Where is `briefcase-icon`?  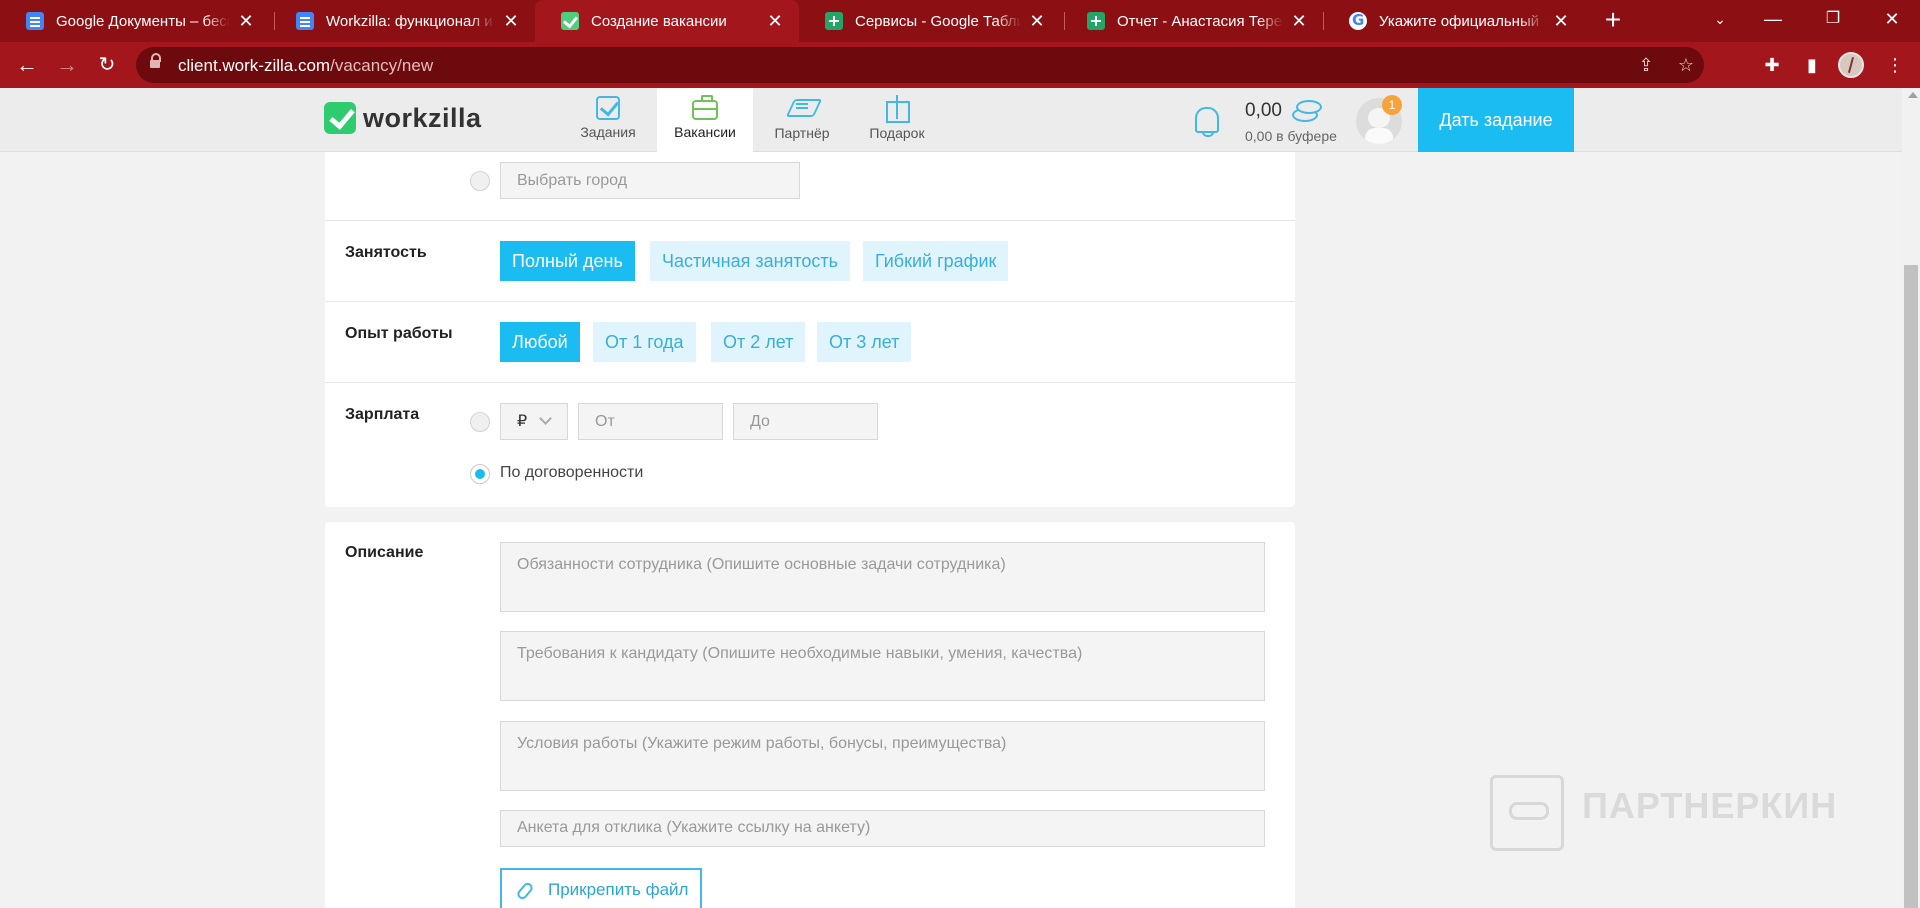 briefcase-icon is located at coordinates (705, 107).